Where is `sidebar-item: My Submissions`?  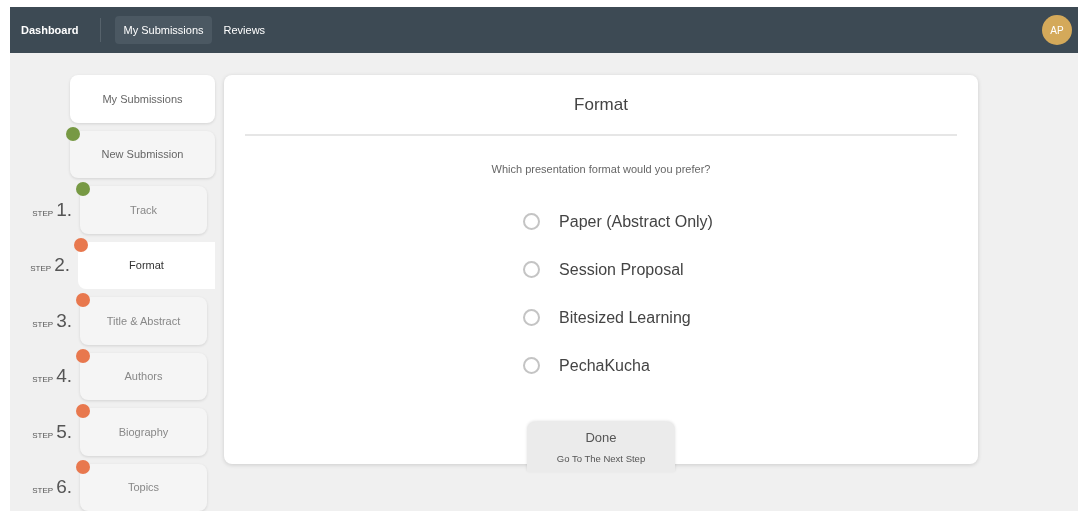 sidebar-item: My Submissions is located at coordinates (142, 99).